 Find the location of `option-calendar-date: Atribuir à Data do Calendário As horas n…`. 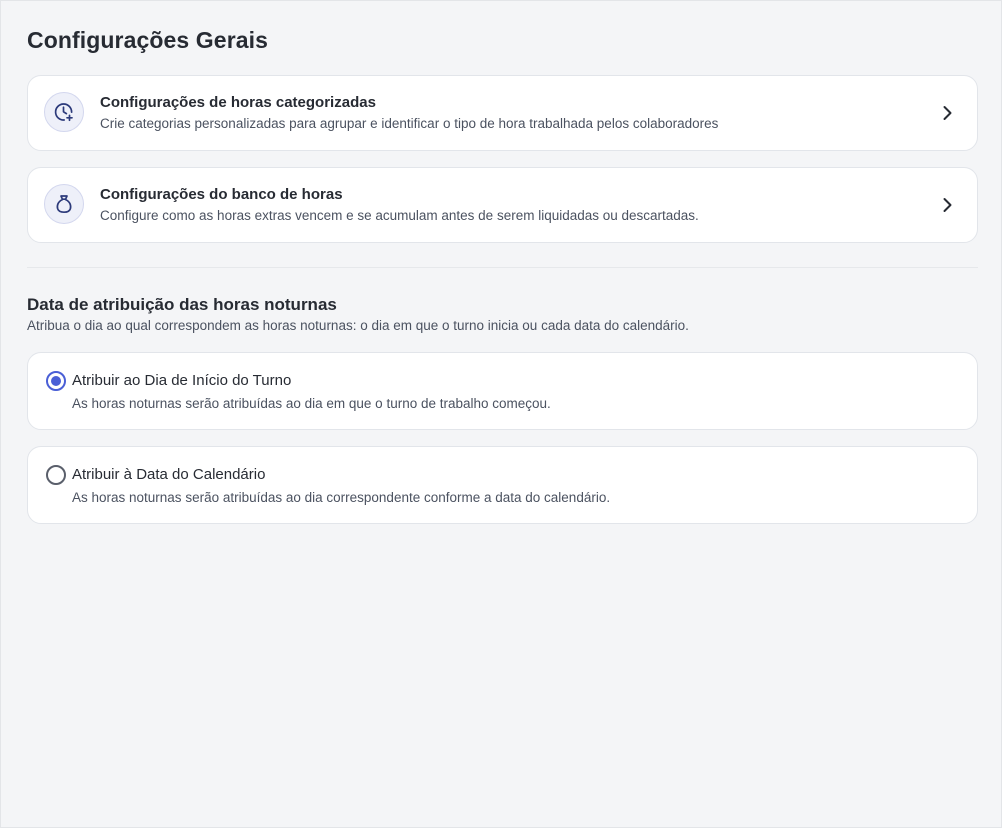

option-calendar-date: Atribuir à Data do Calendário As horas n… is located at coordinates (502, 485).